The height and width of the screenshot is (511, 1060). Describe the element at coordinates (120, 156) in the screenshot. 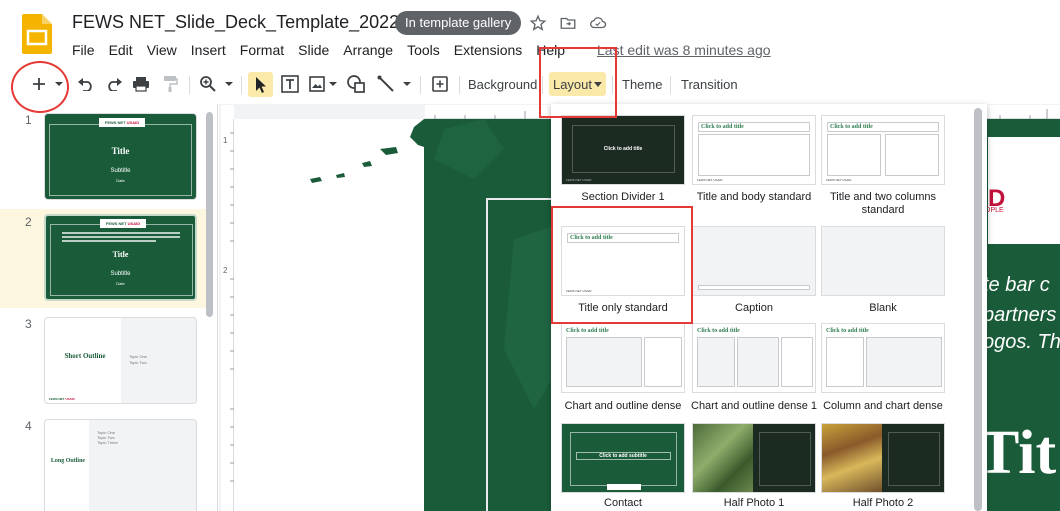

I see `slide-thumbnail-1: FEWS NET USAID Title Subtitle Date` at that location.